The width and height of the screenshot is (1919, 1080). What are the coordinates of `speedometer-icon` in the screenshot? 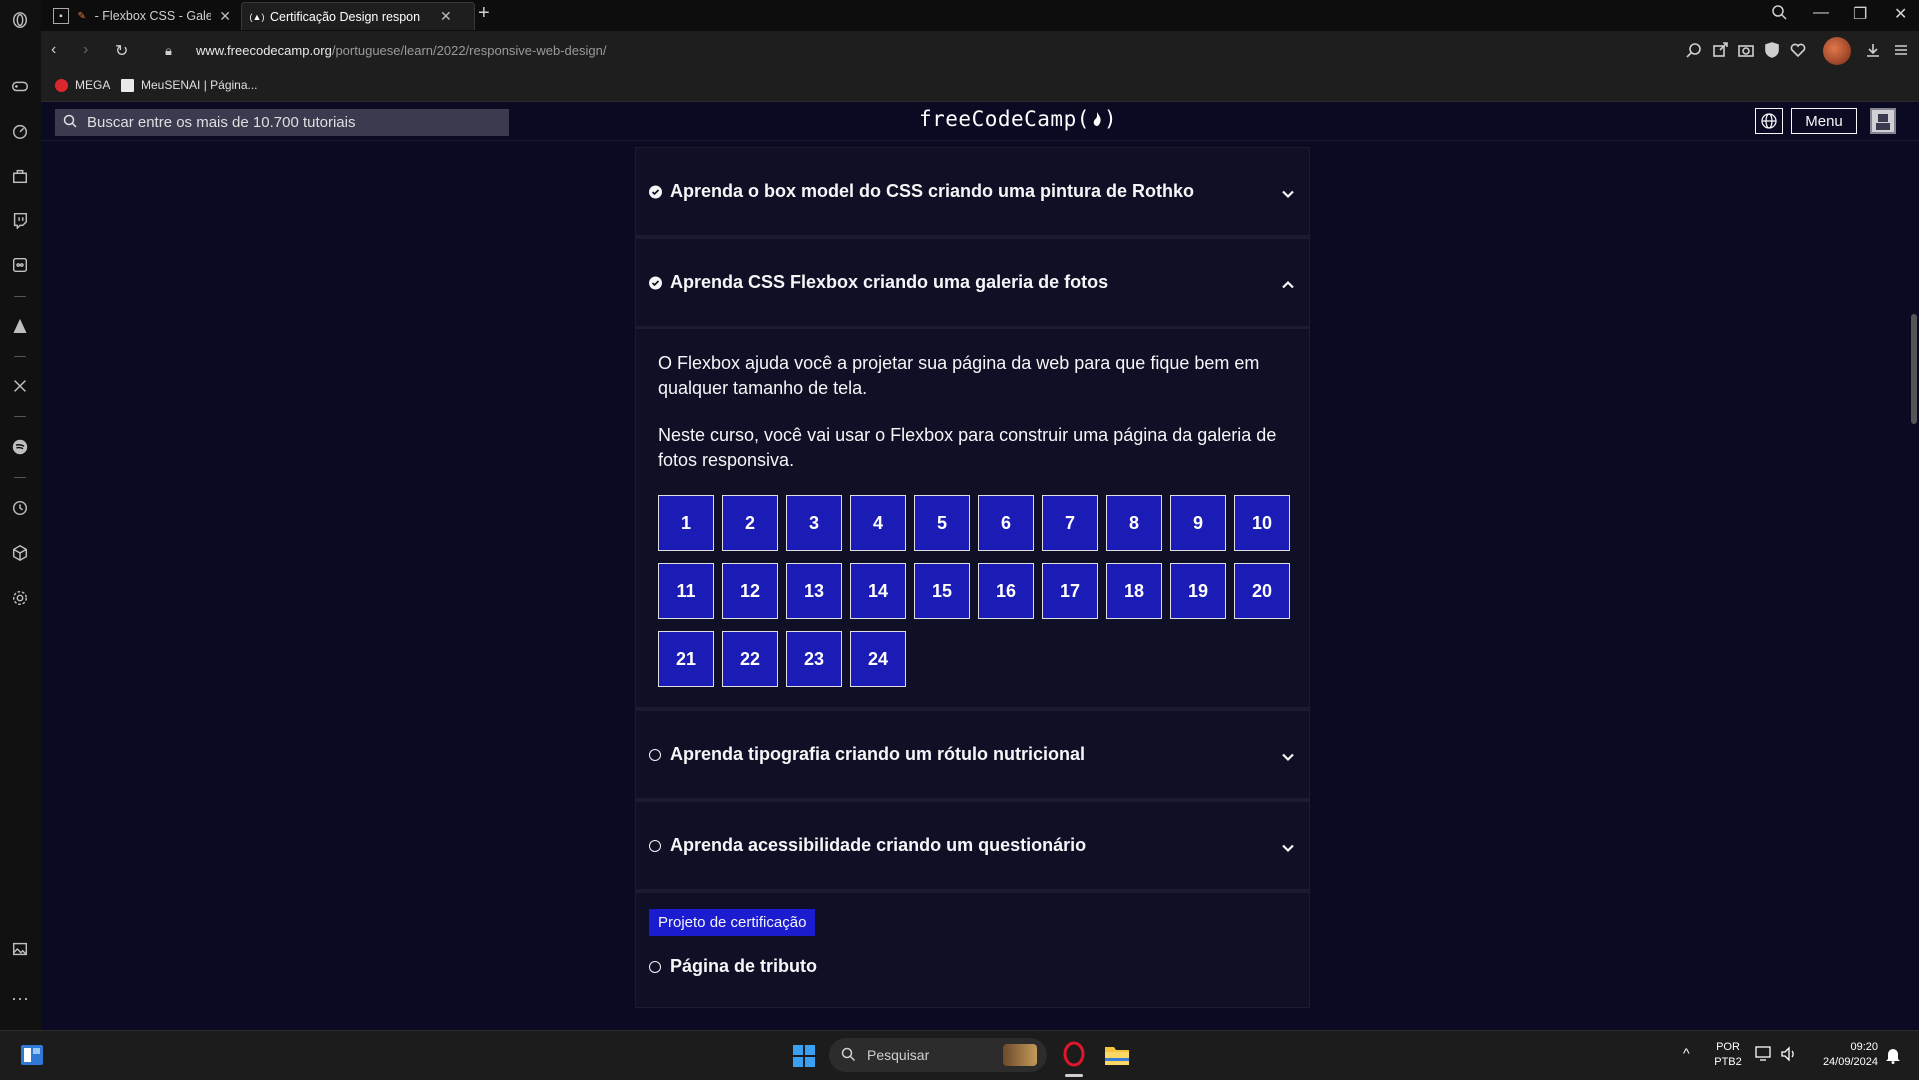 It's located at (20, 131).